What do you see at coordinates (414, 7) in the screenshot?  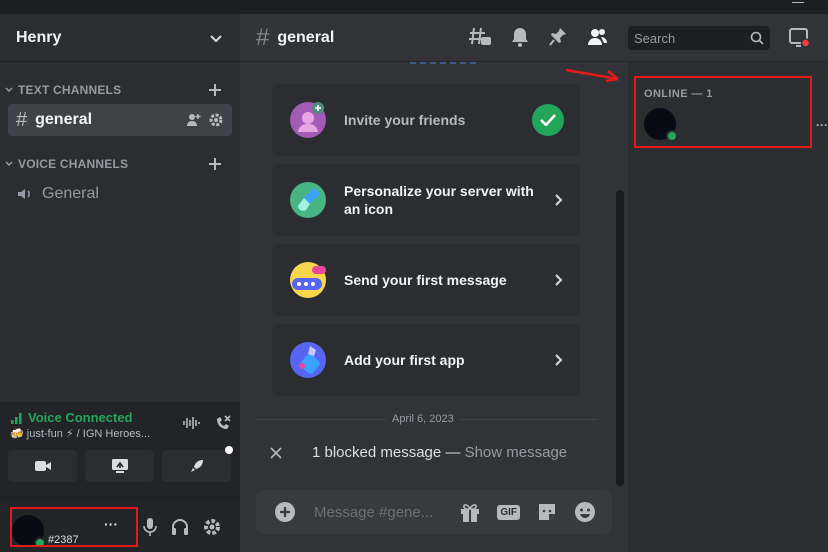 I see `window-titlebar` at bounding box center [414, 7].